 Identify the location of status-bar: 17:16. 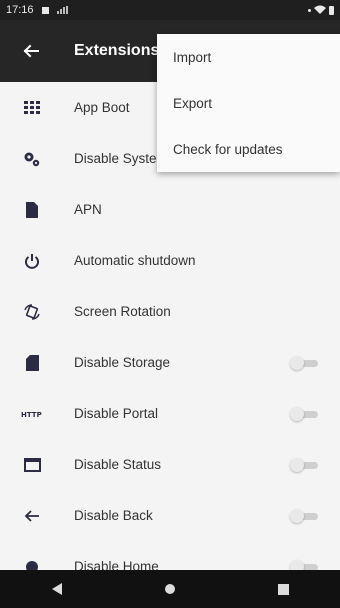
(170, 10).